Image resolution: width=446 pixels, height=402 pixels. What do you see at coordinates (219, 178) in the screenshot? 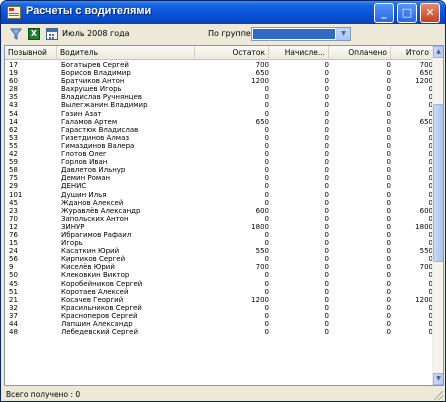
I see `table-row: 75 Демин Роман 0 0 0 0` at bounding box center [219, 178].